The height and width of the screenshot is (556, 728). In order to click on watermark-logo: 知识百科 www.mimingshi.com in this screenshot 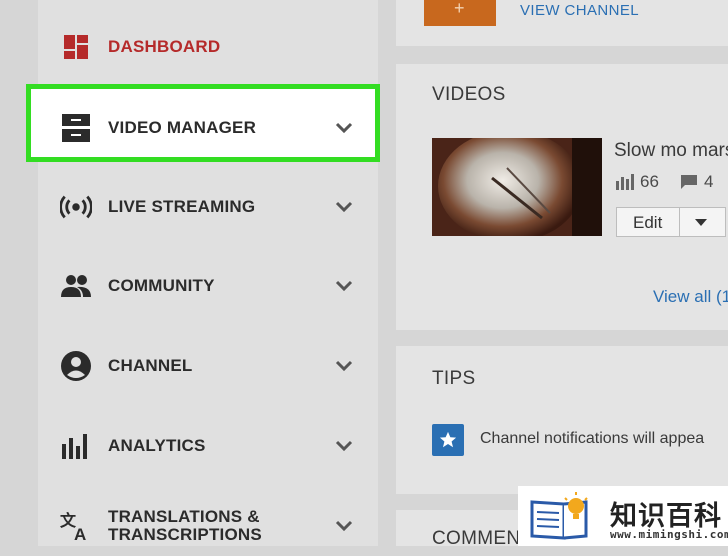, I will do `click(623, 516)`.